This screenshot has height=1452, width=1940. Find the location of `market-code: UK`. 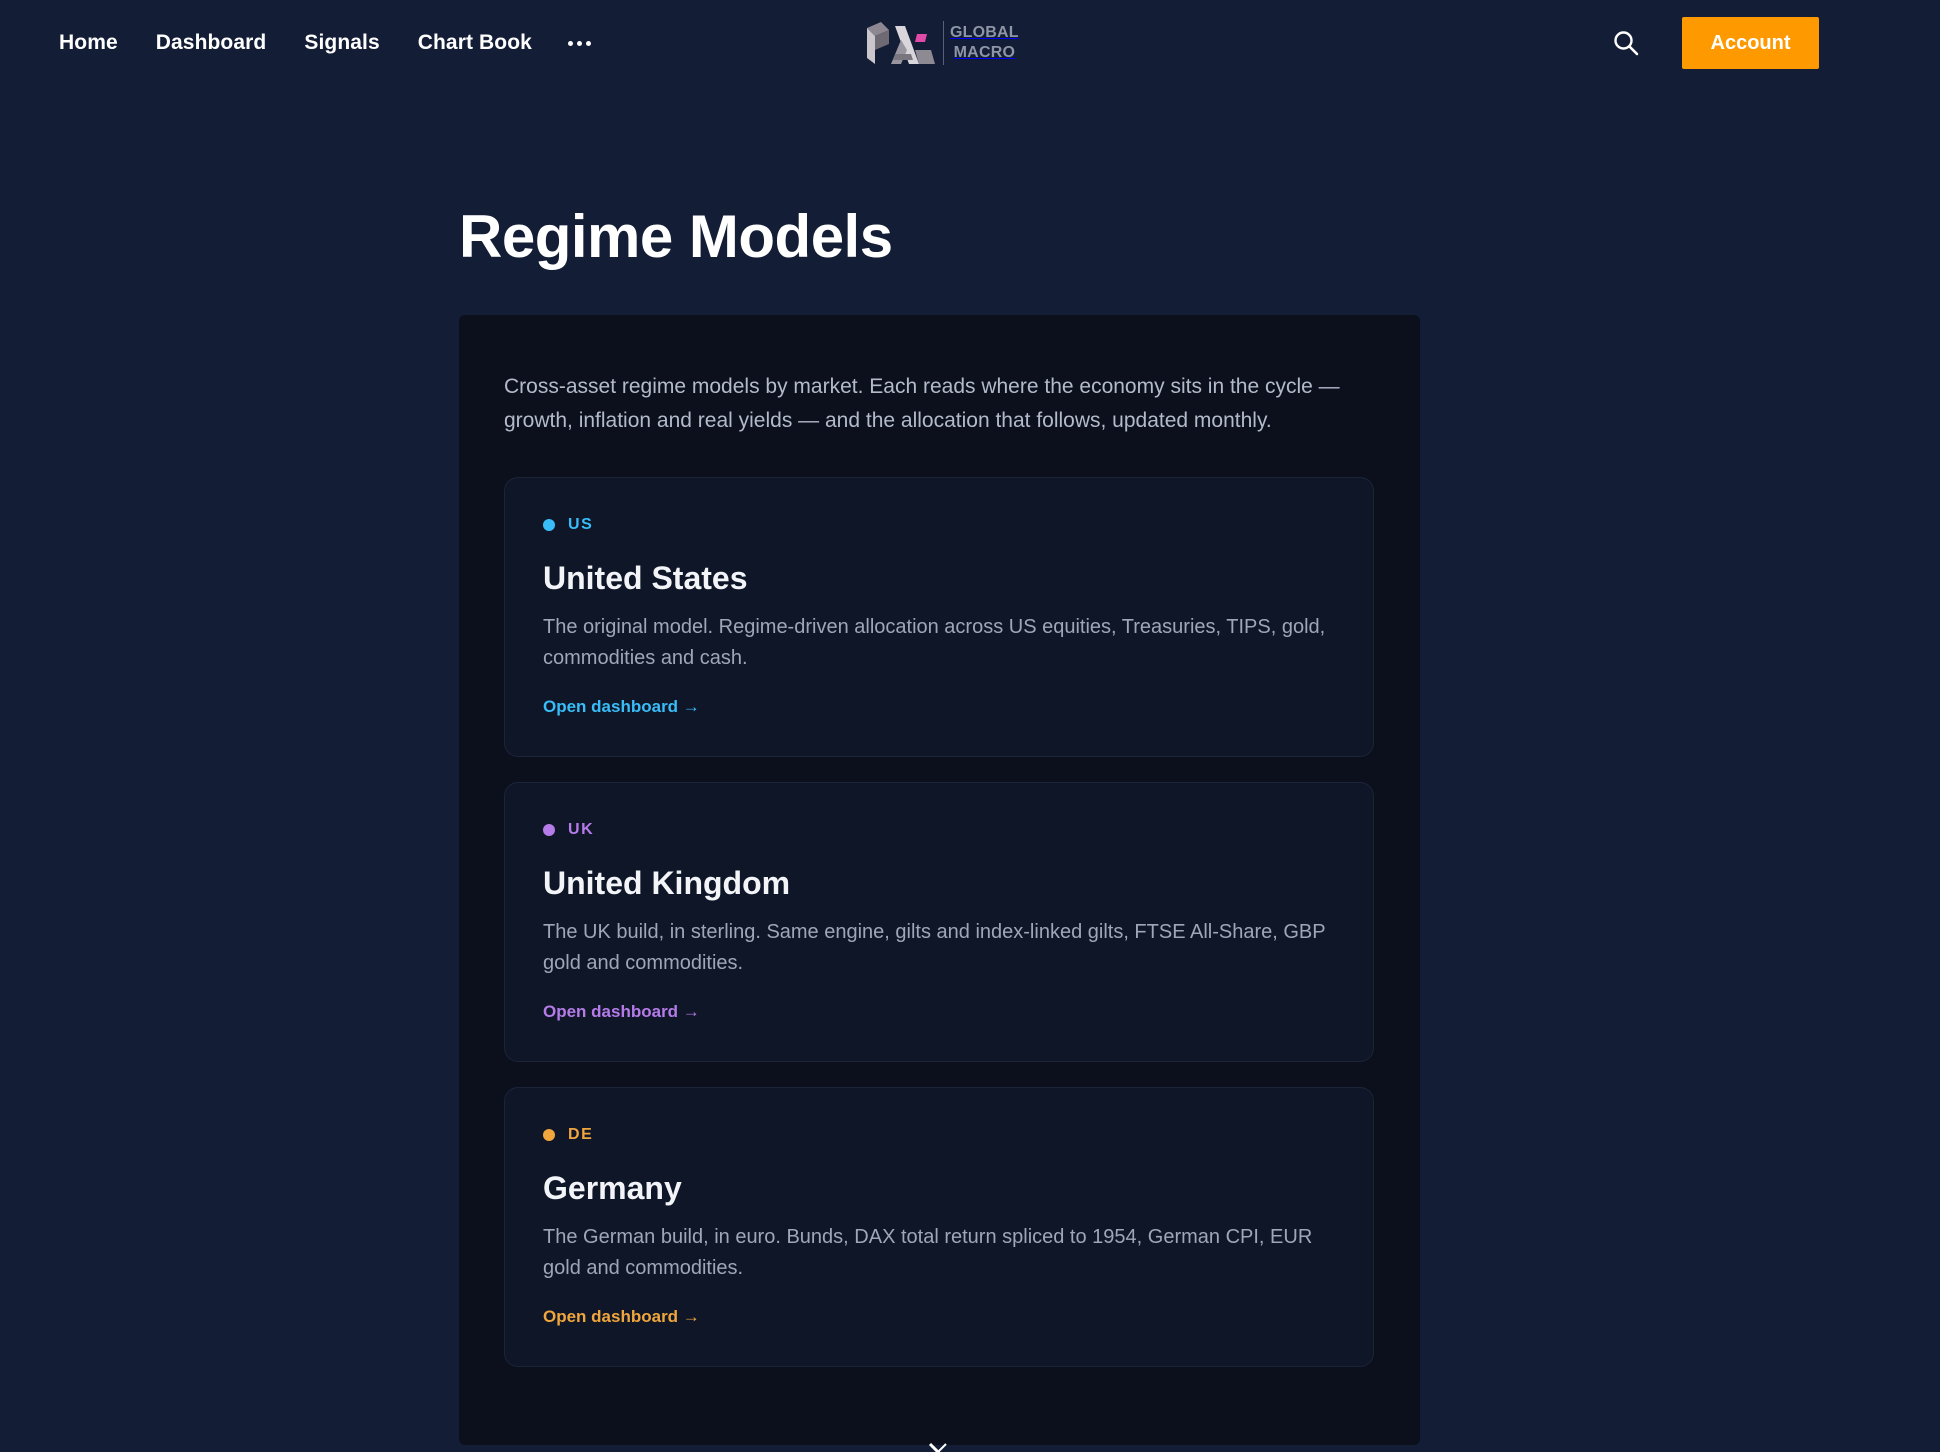

market-code: UK is located at coordinates (581, 829).